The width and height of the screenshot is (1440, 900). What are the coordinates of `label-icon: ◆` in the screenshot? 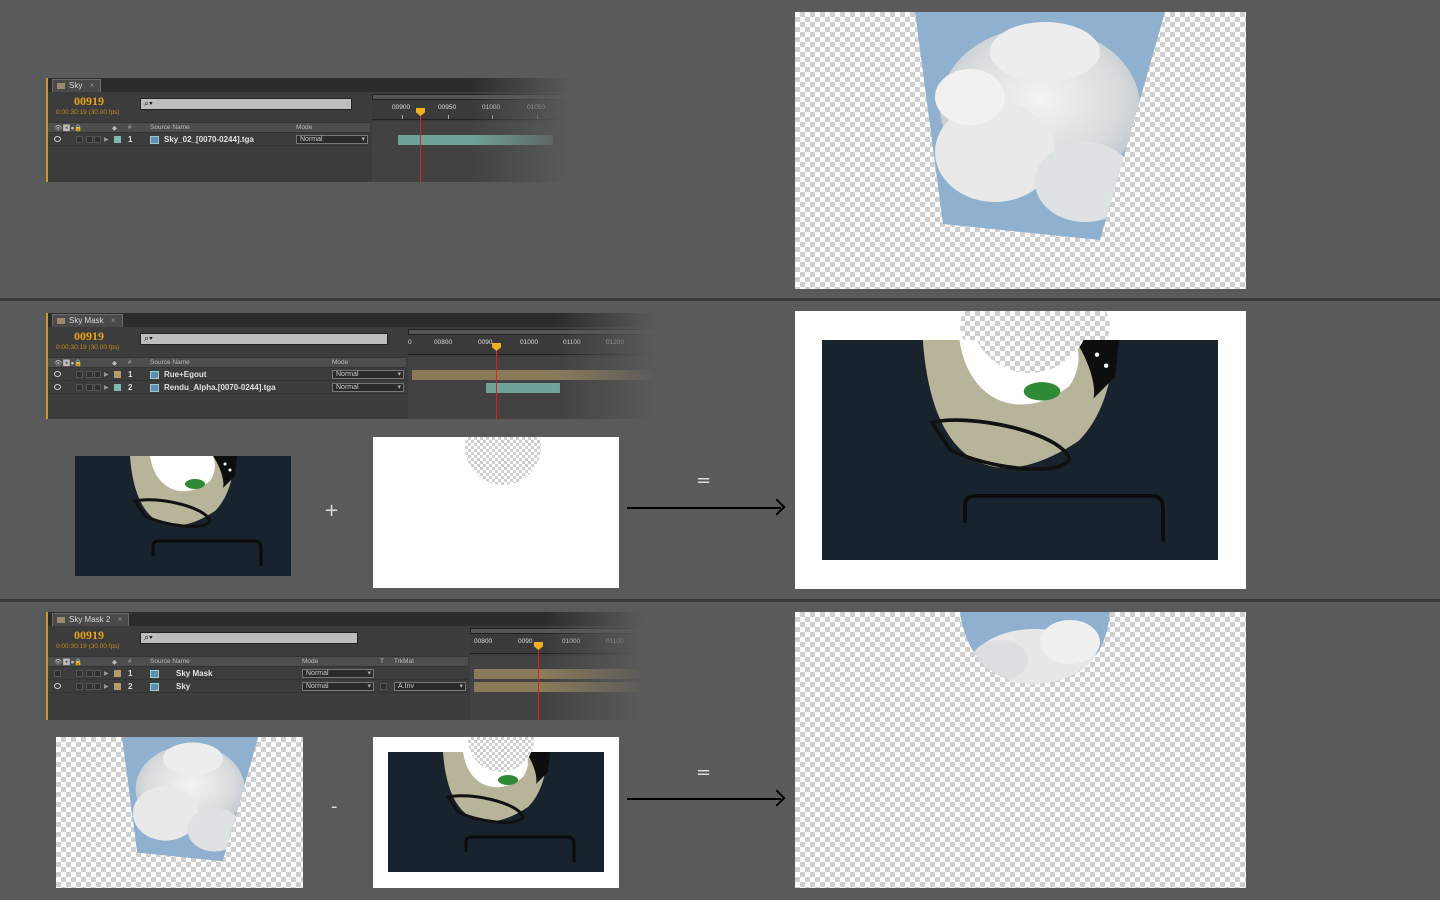 It's located at (114, 363).